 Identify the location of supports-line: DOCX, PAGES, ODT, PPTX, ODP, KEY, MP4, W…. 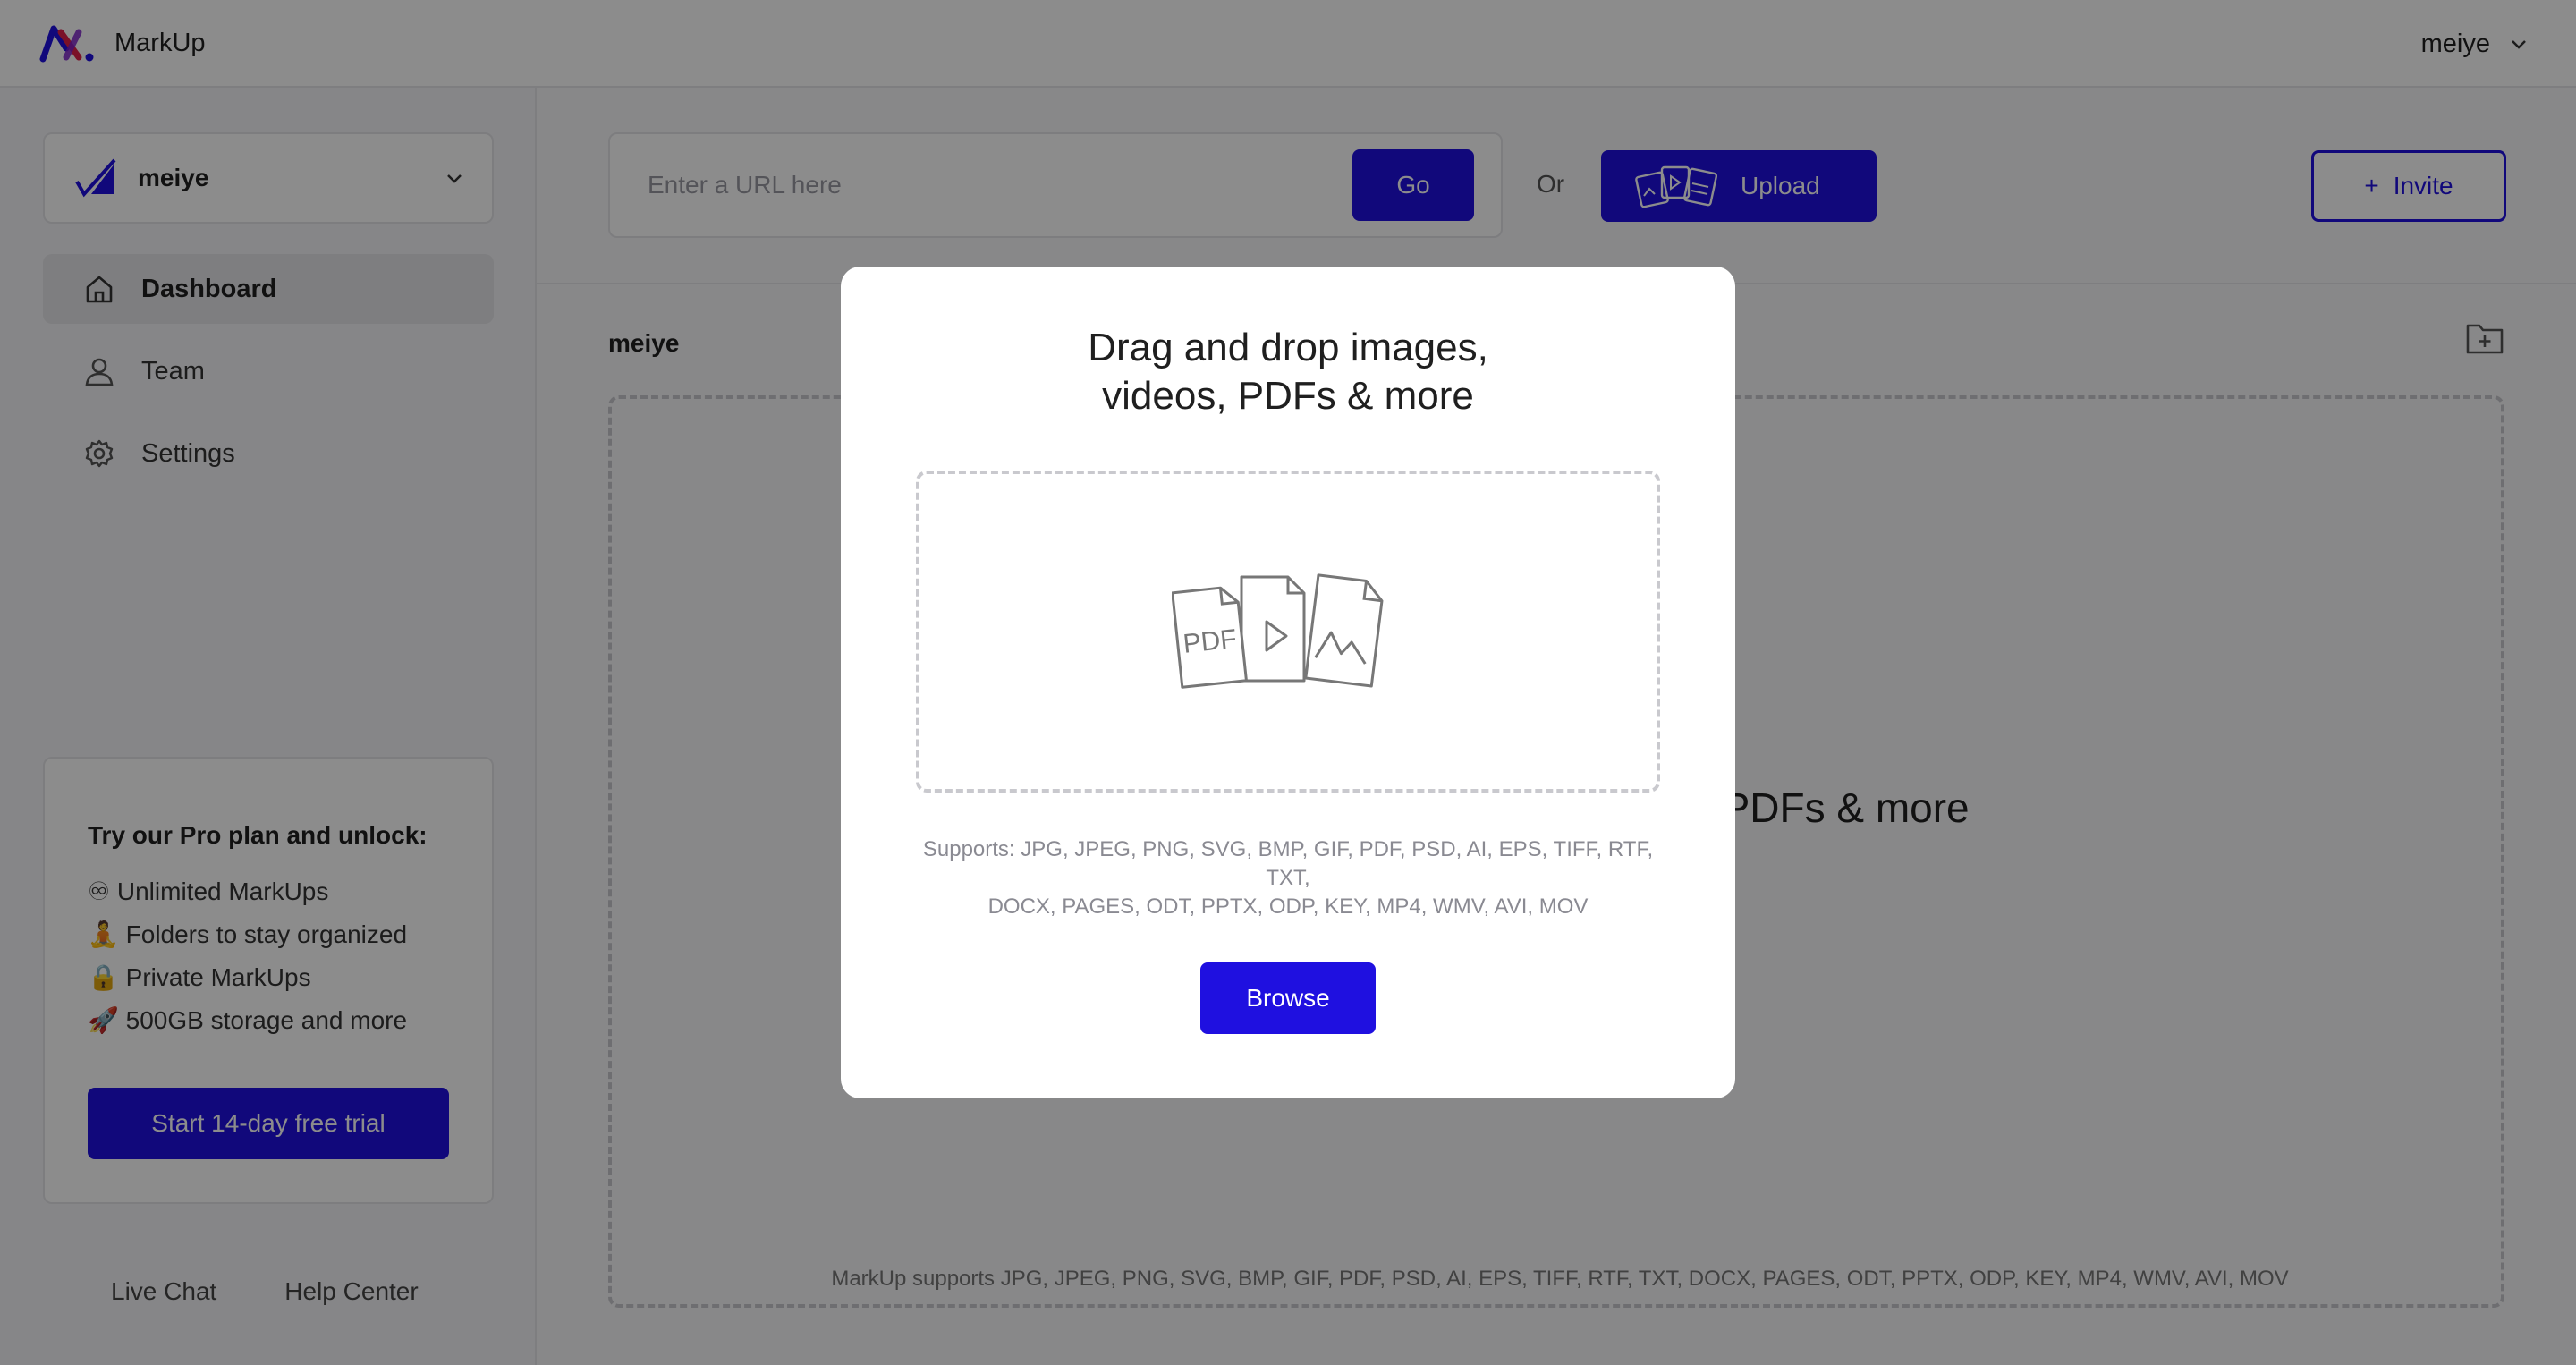
(1288, 906).